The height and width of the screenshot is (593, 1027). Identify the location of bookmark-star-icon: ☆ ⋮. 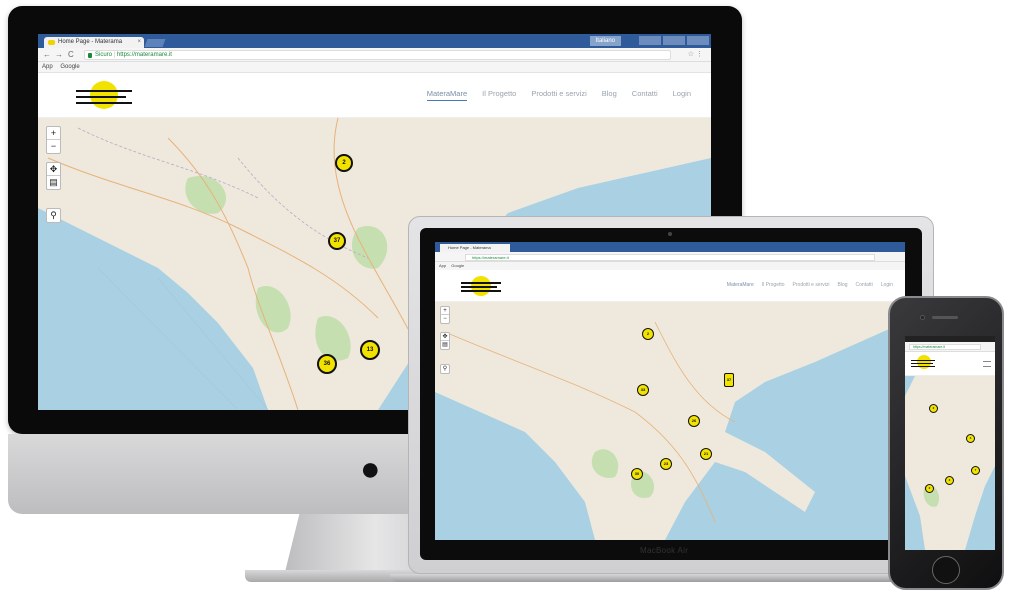
(695, 54).